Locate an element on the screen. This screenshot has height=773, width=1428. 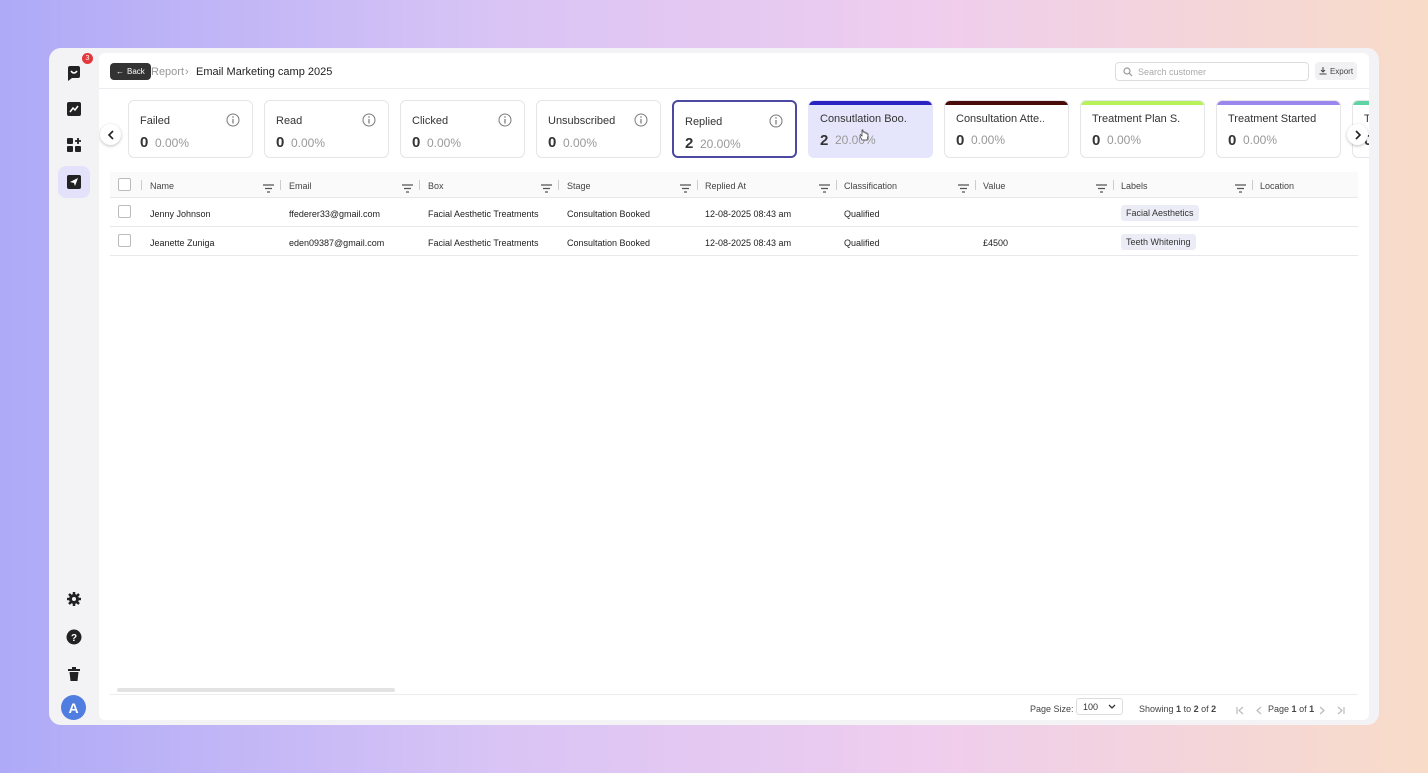
cell-classification: Qualified is located at coordinates (862, 243).